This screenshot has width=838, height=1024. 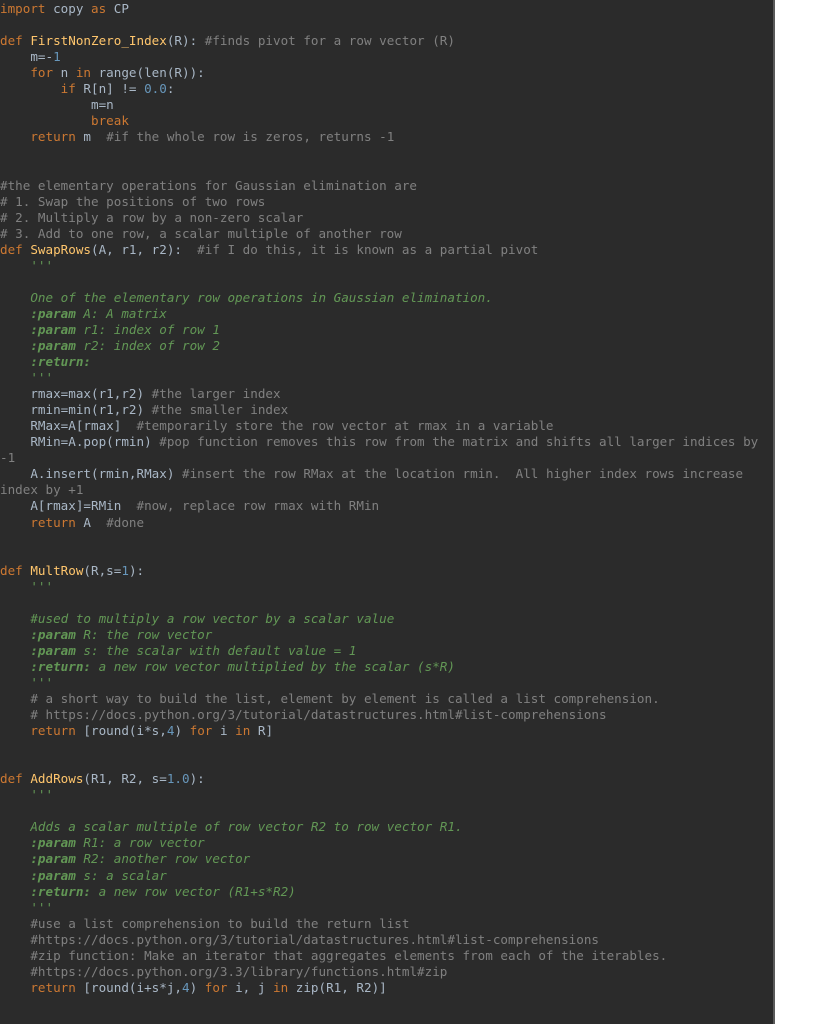 I want to click on code-line: # 1. Swap the positions of two rows, so click(x=386, y=202).